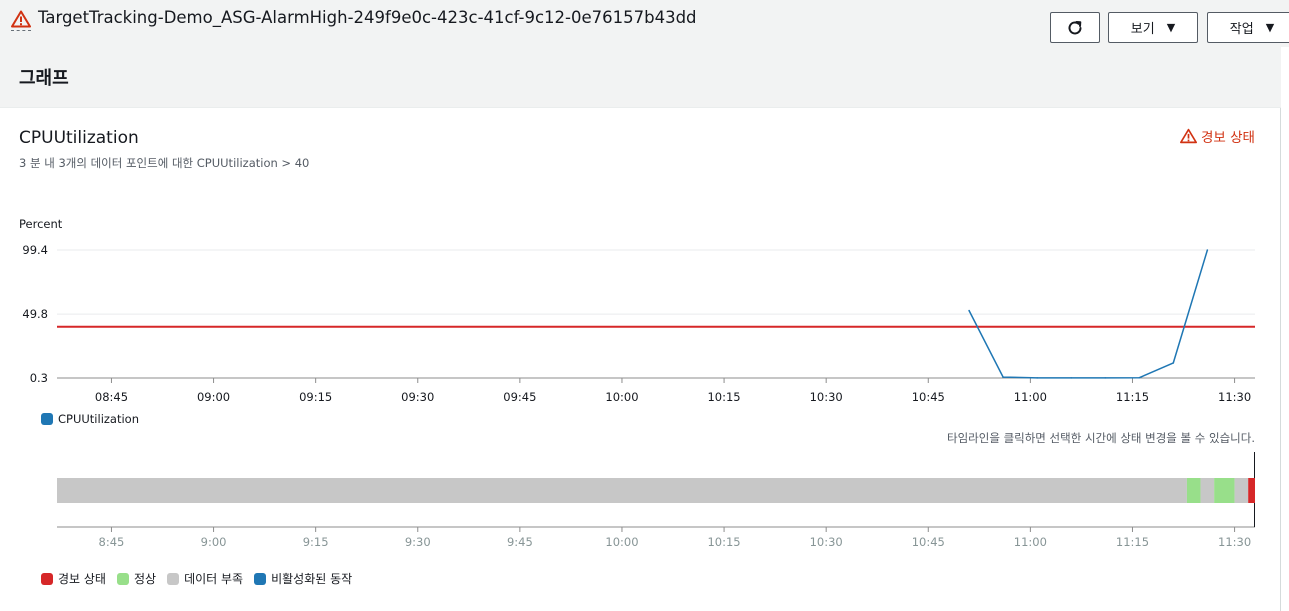  Describe the element at coordinates (82, 579) in the screenshot. I see `legend-label: 경보 상태` at that location.